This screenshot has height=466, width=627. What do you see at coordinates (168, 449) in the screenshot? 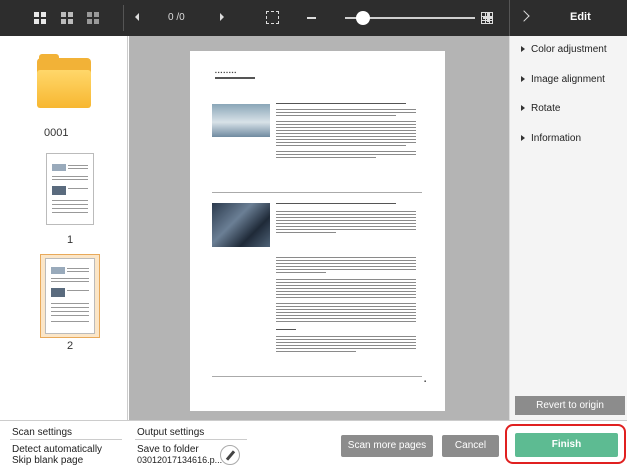
I see `output-setting-save: Save to folder` at bounding box center [168, 449].